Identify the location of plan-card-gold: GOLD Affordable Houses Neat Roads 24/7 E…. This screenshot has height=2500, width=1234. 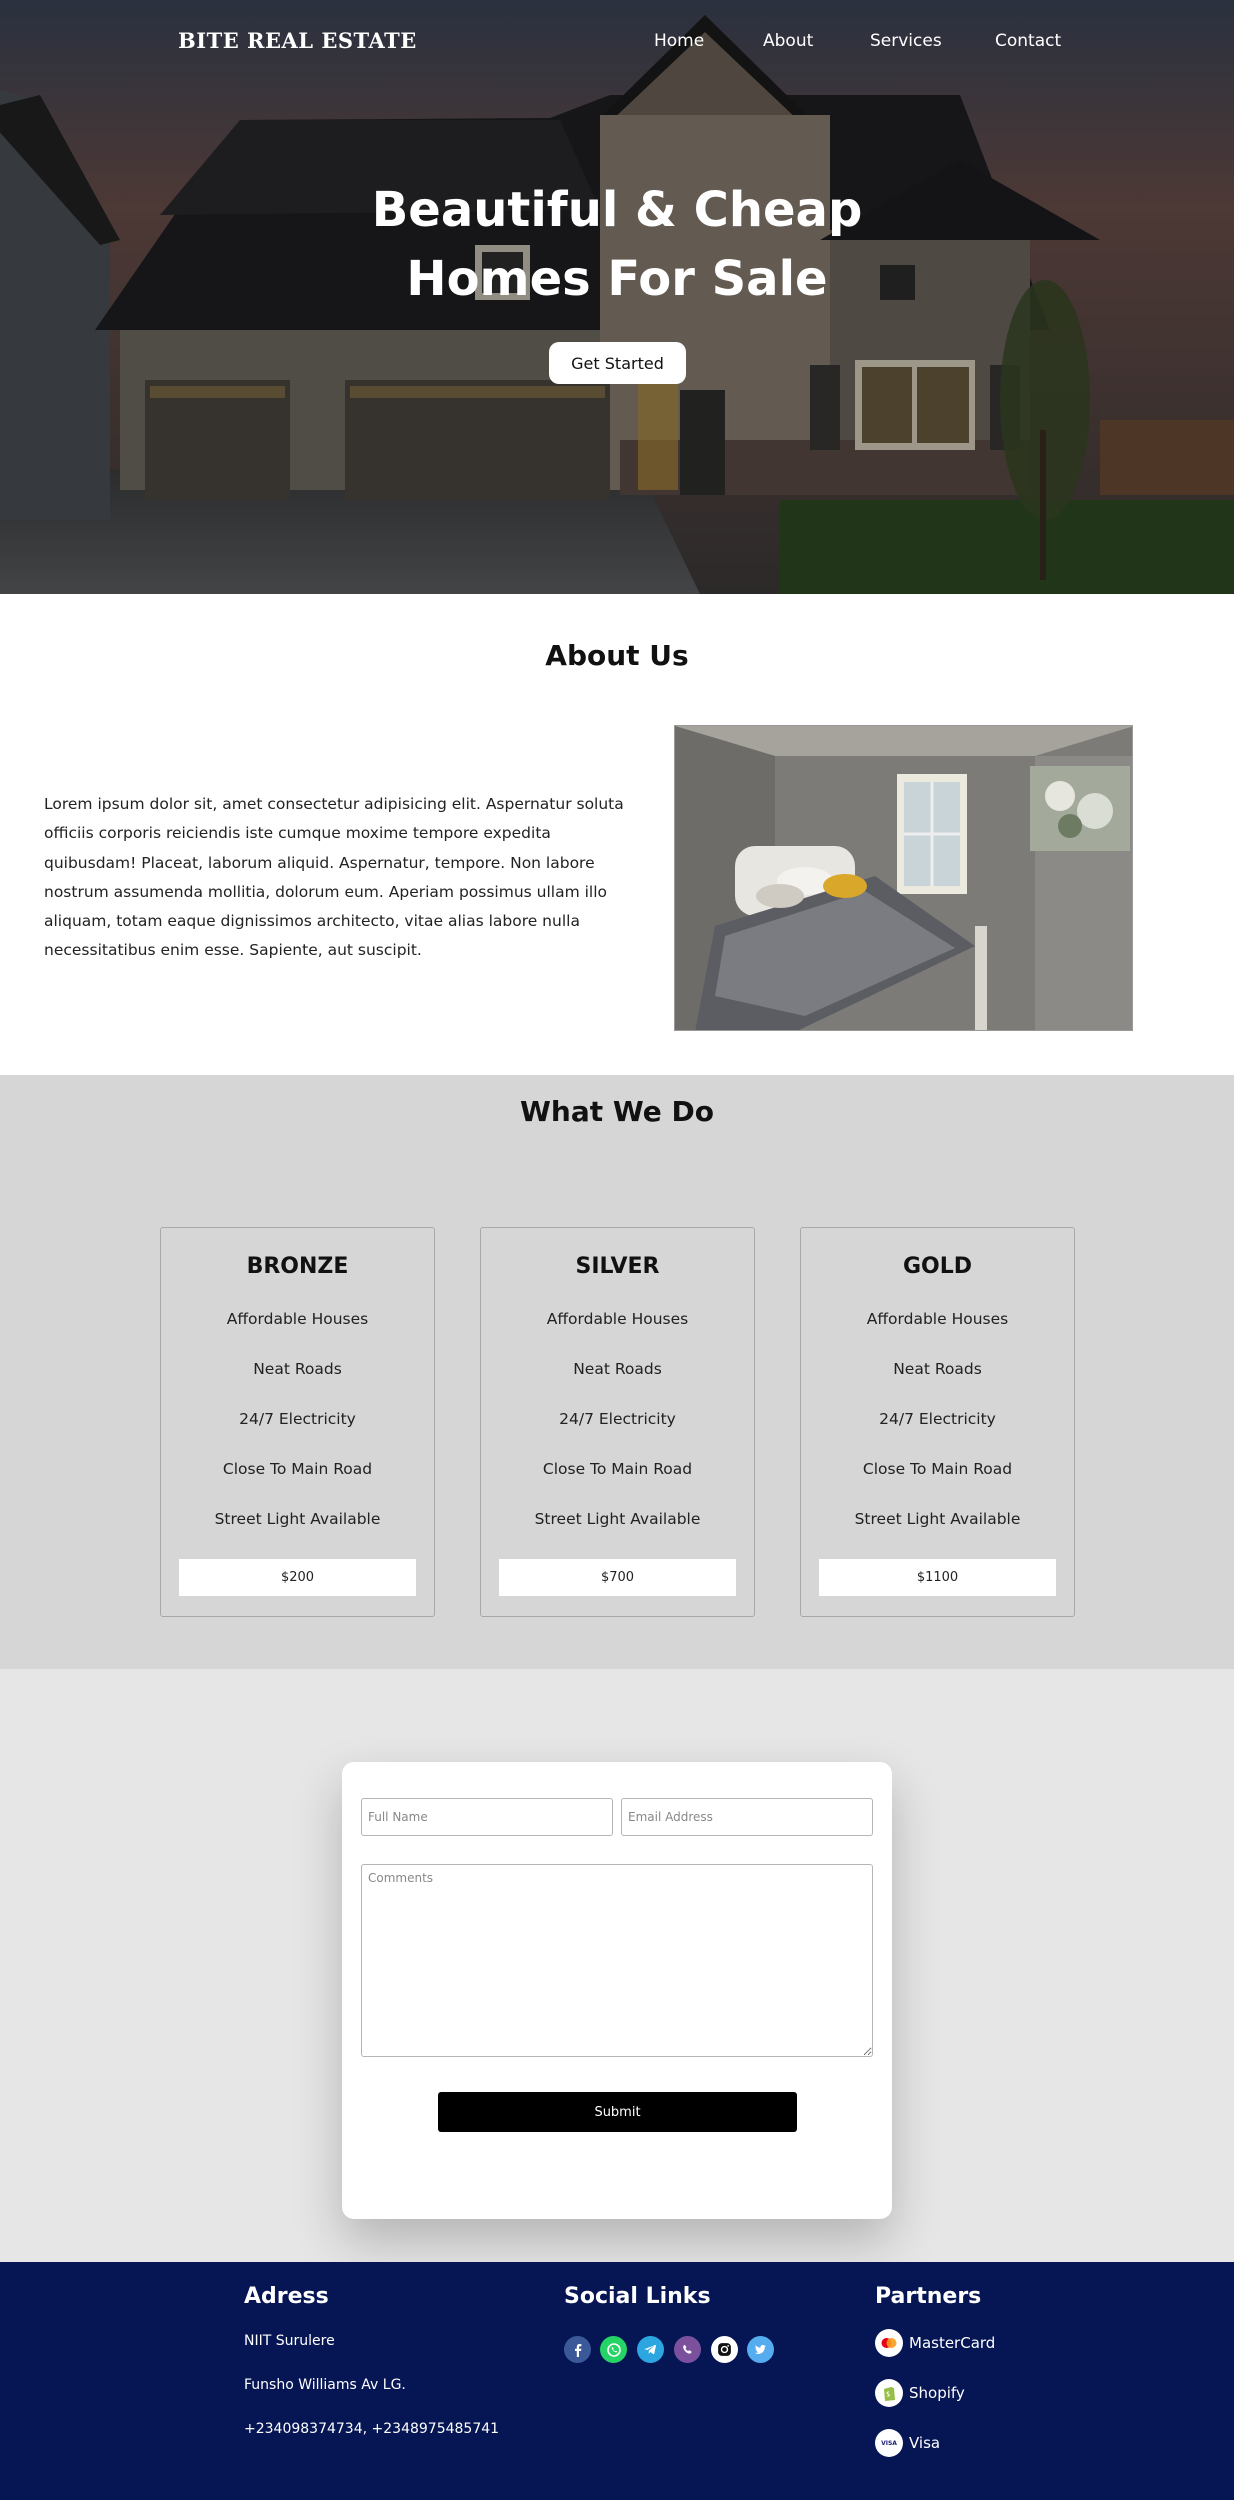
(937, 1422).